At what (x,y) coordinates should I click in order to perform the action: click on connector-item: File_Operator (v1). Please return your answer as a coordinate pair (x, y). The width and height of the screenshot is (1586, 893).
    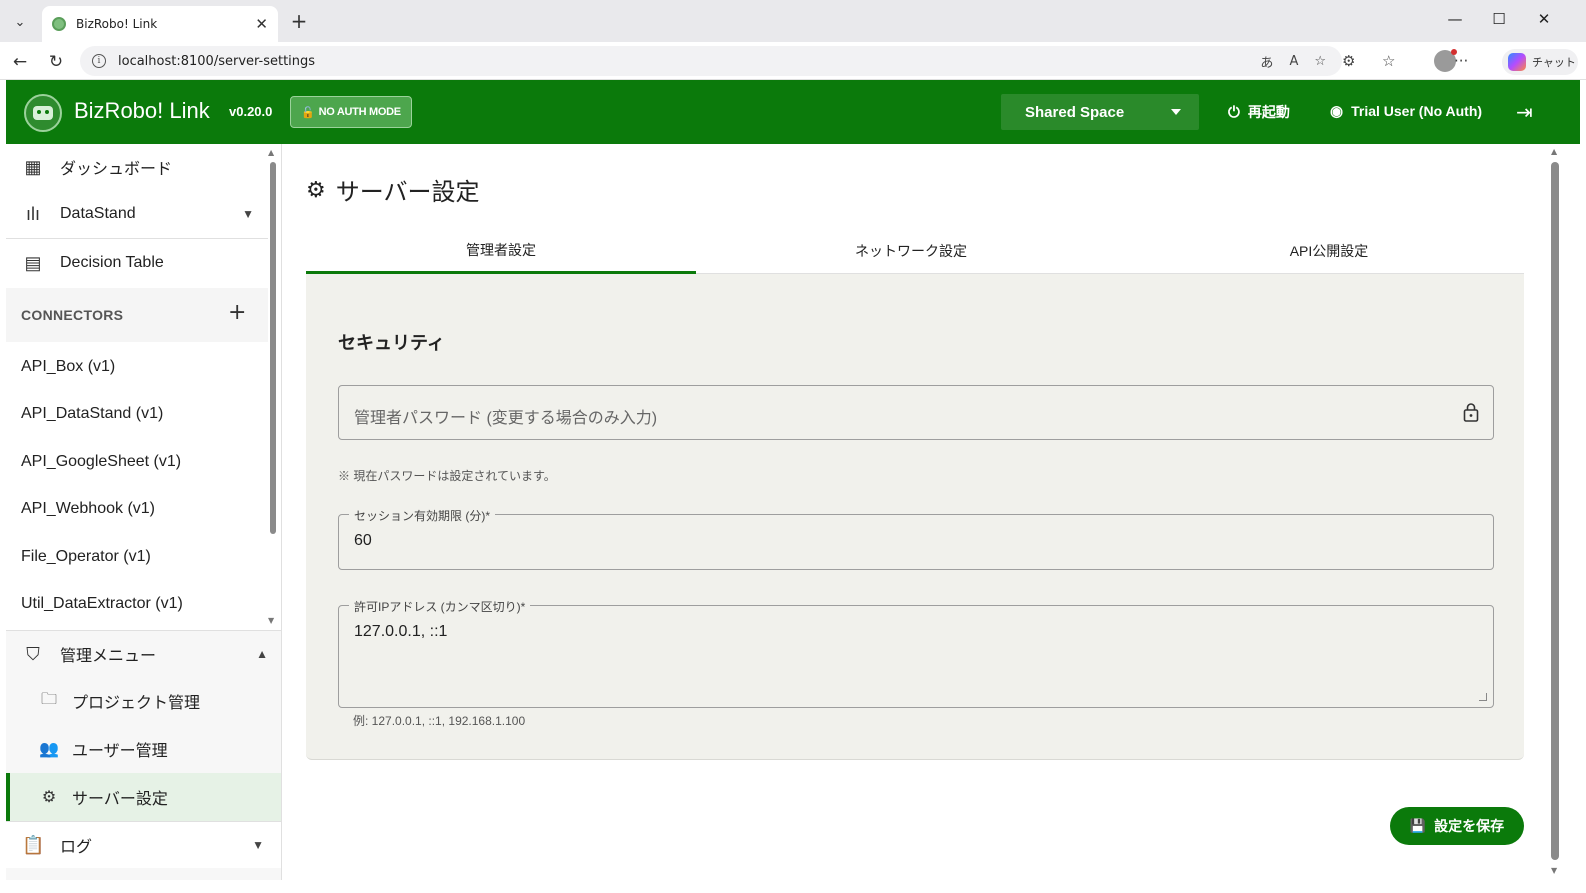
    Looking at the image, I should click on (86, 557).